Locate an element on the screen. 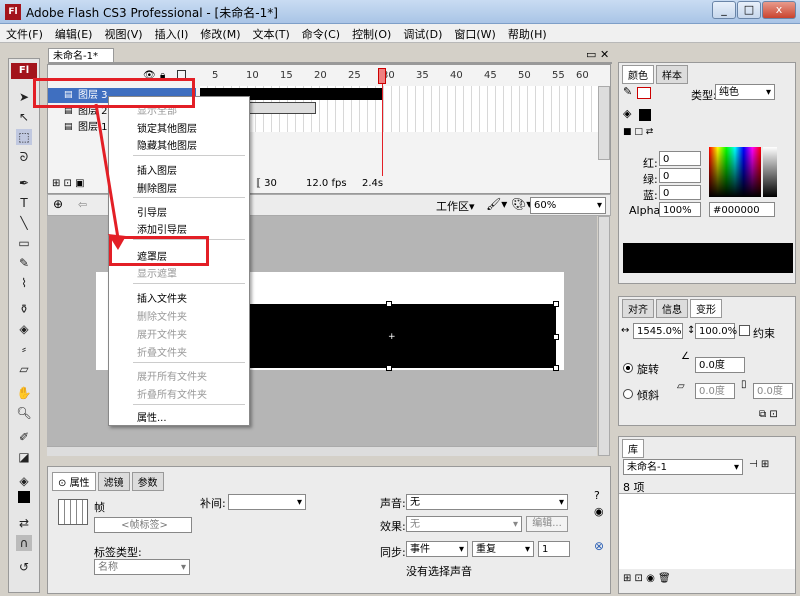 The height and width of the screenshot is (596, 800). hex-input: #000000 is located at coordinates (742, 209).